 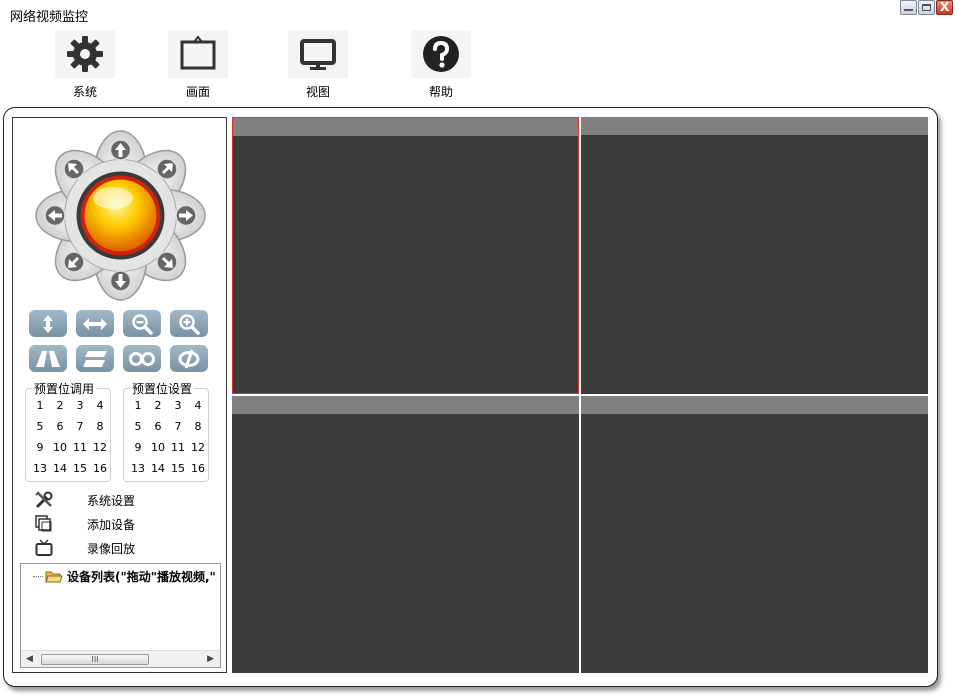 What do you see at coordinates (141, 577) in the screenshot?
I see `device-tree-root-label: 设备列表("拖动"播放视频,"` at bounding box center [141, 577].